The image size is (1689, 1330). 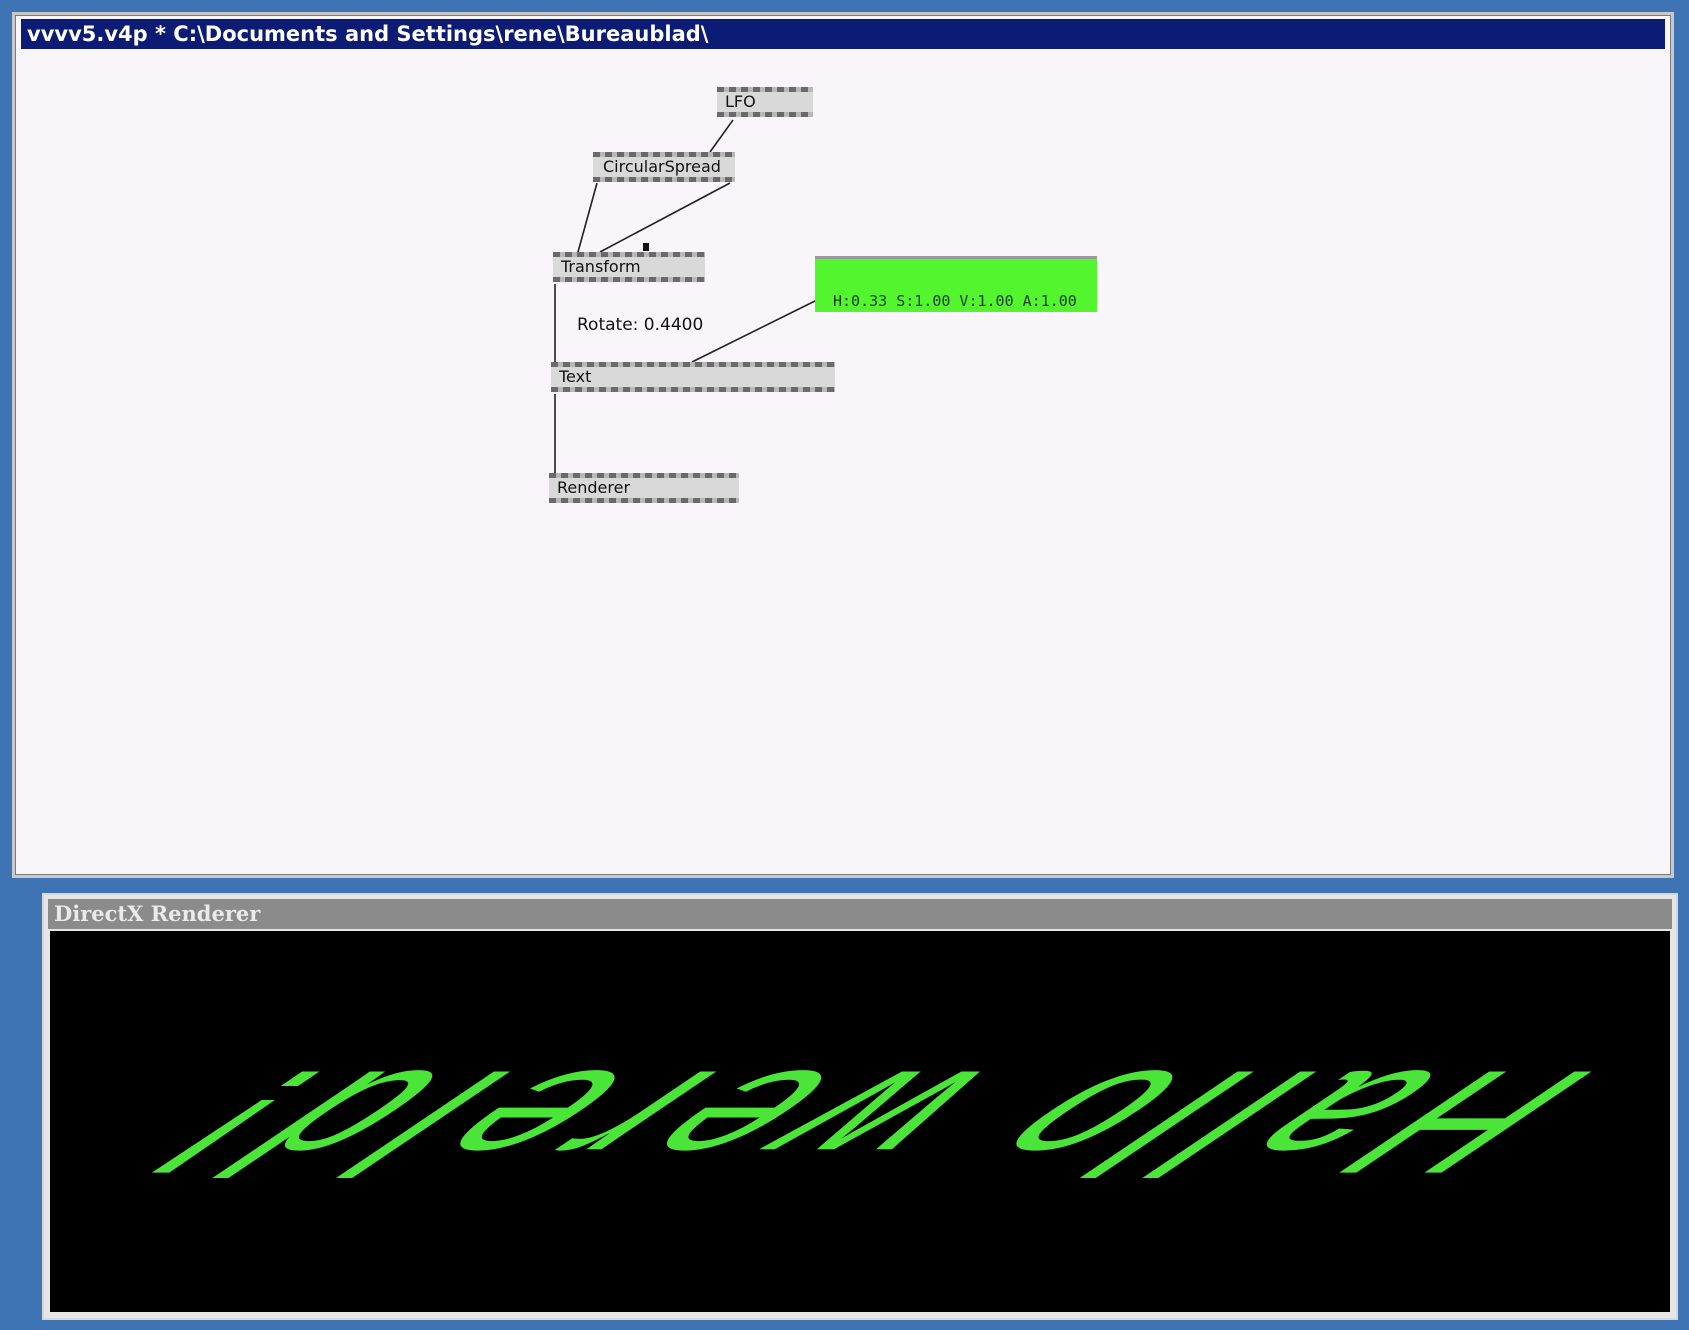 What do you see at coordinates (587, 217) in the screenshot?
I see `wire-circularspread-to-transform-a` at bounding box center [587, 217].